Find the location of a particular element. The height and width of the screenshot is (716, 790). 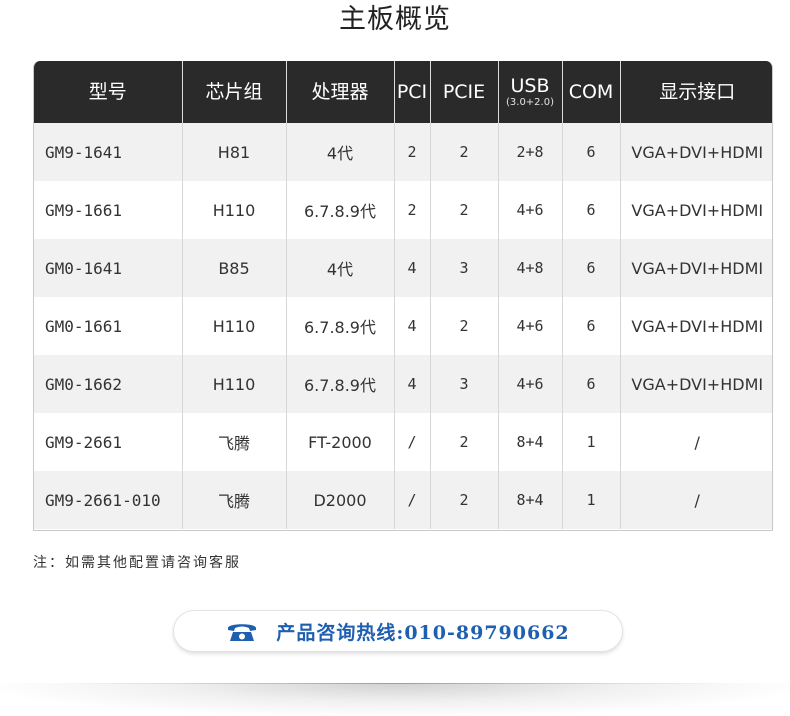

table-cell: GM0-1661 is located at coordinates (108, 326).